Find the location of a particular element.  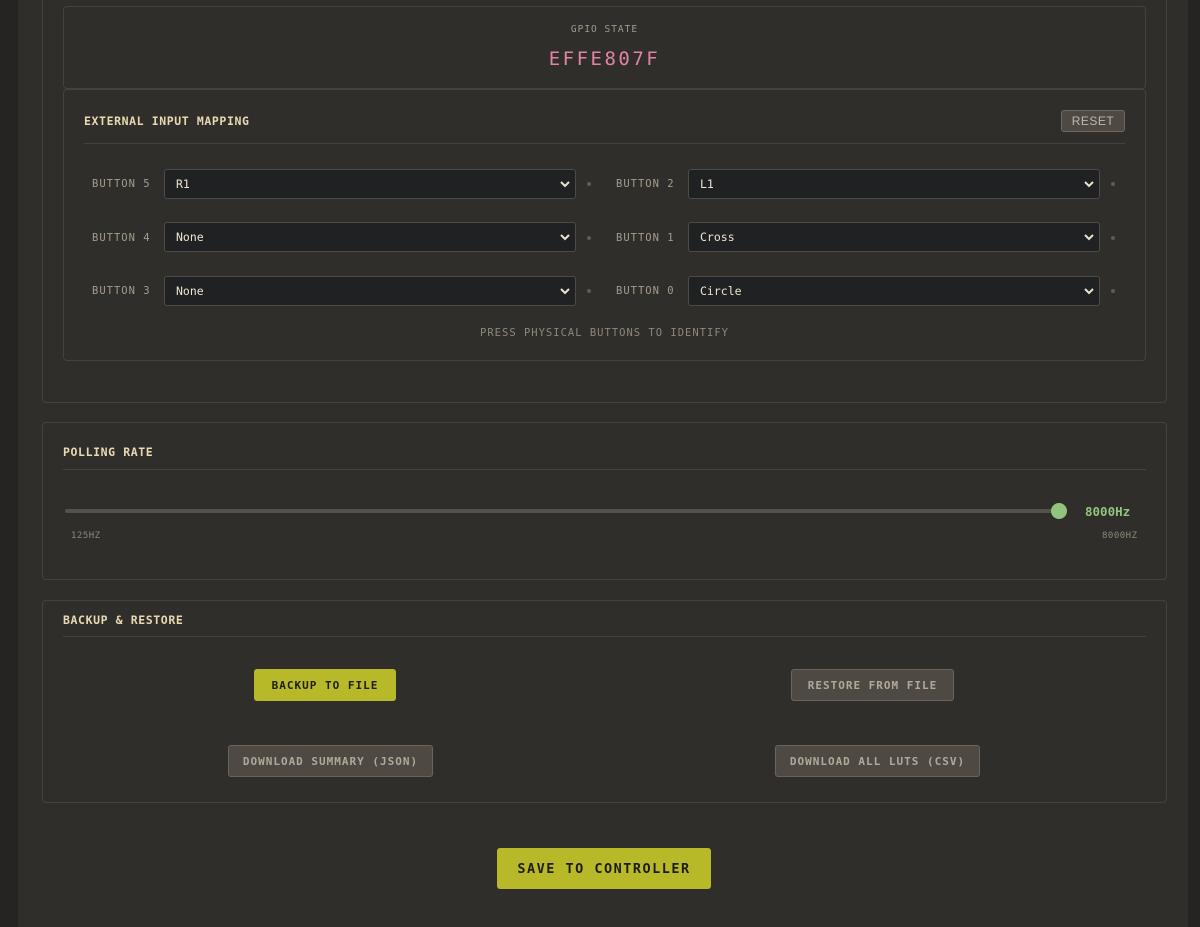

select-value: Cross is located at coordinates (717, 237).